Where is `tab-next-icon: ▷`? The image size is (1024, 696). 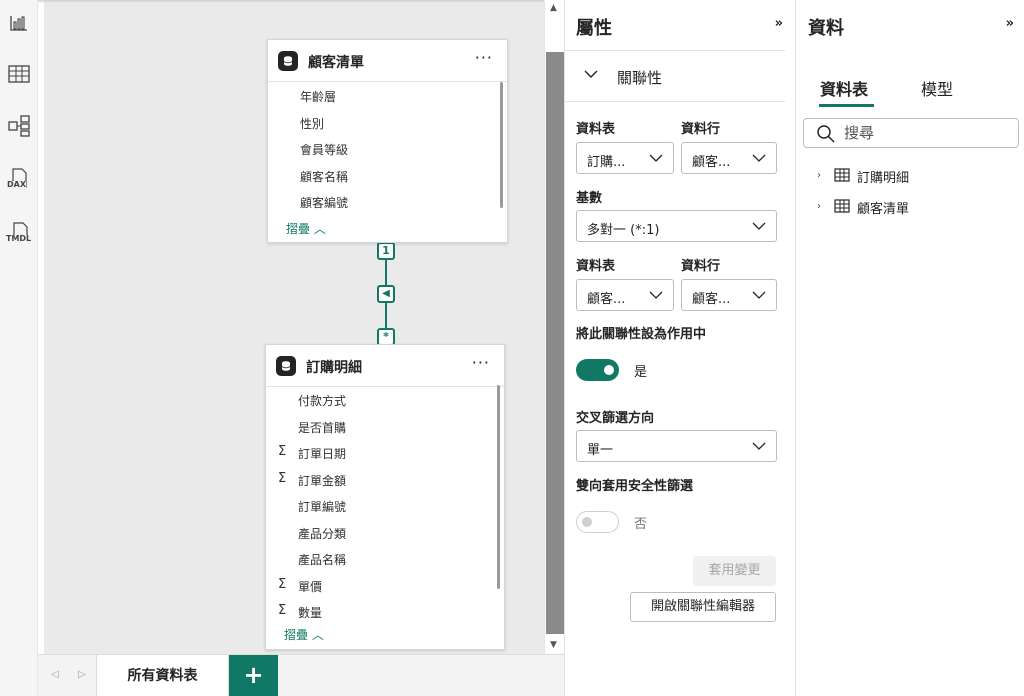
tab-next-icon: ▷ is located at coordinates (82, 674).